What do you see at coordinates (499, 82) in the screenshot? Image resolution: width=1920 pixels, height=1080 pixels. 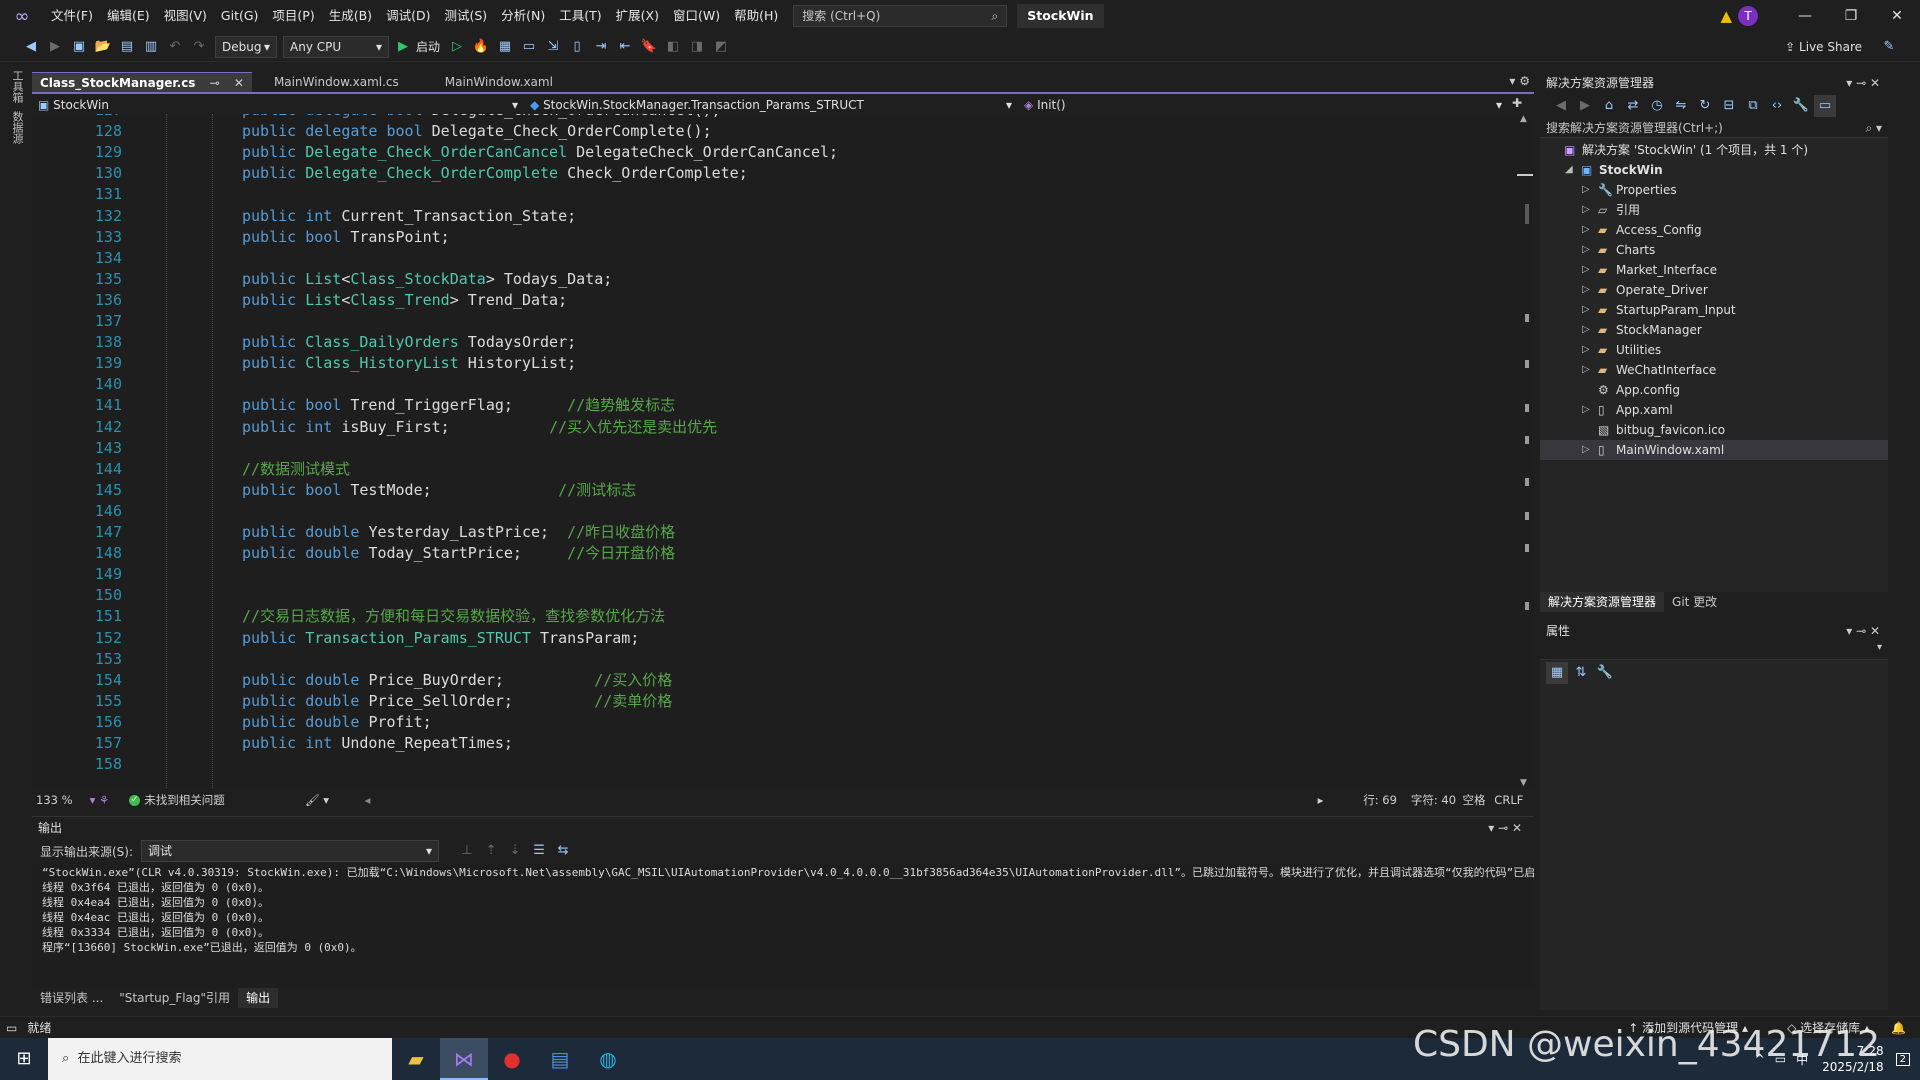 I see `tab-mainwindow-xaml: MainWindow.xaml` at bounding box center [499, 82].